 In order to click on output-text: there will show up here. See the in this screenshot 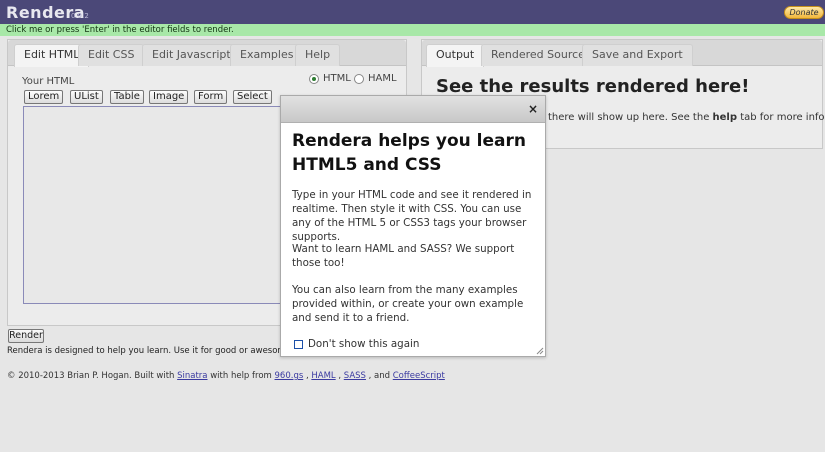, I will do `click(630, 117)`.